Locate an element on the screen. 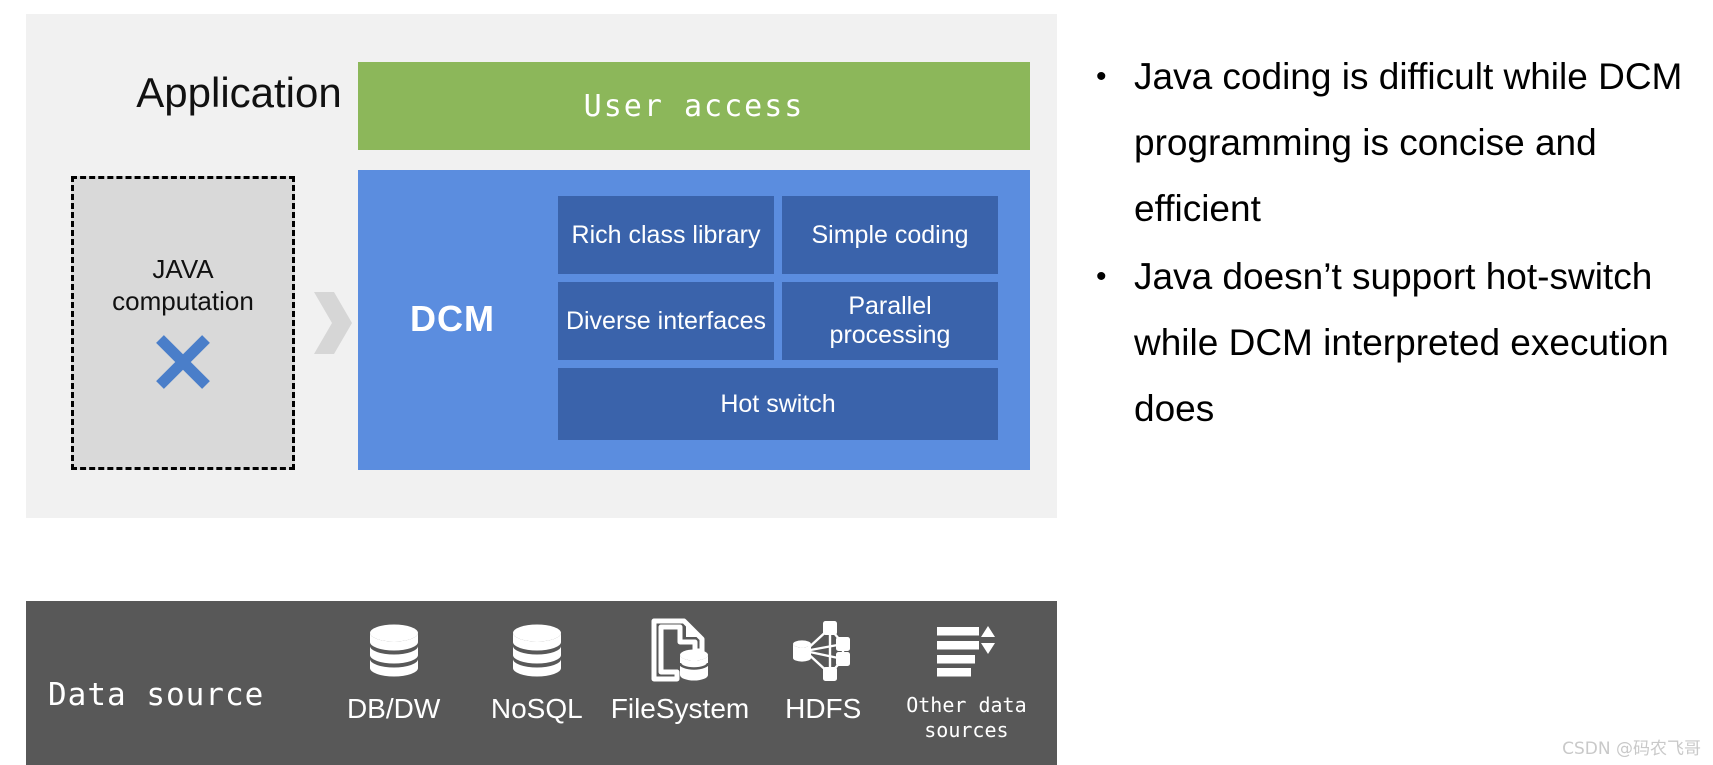 The image size is (1713, 765). dcm-feature-row: Diverse interfaces Parallel processing is located at coordinates (778, 321).